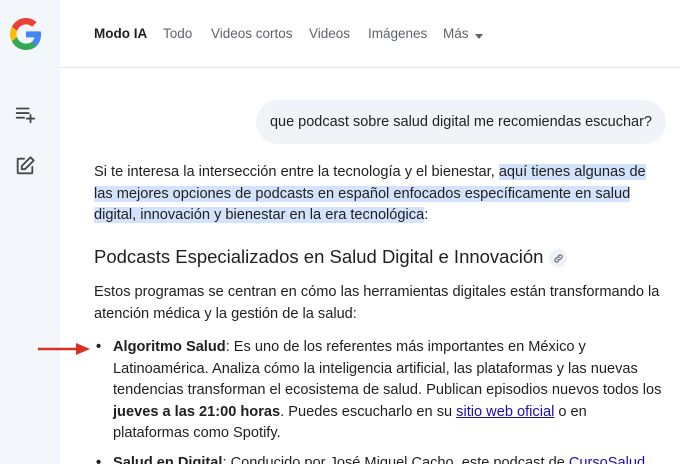  What do you see at coordinates (25, 166) in the screenshot?
I see `edit-icon` at bounding box center [25, 166].